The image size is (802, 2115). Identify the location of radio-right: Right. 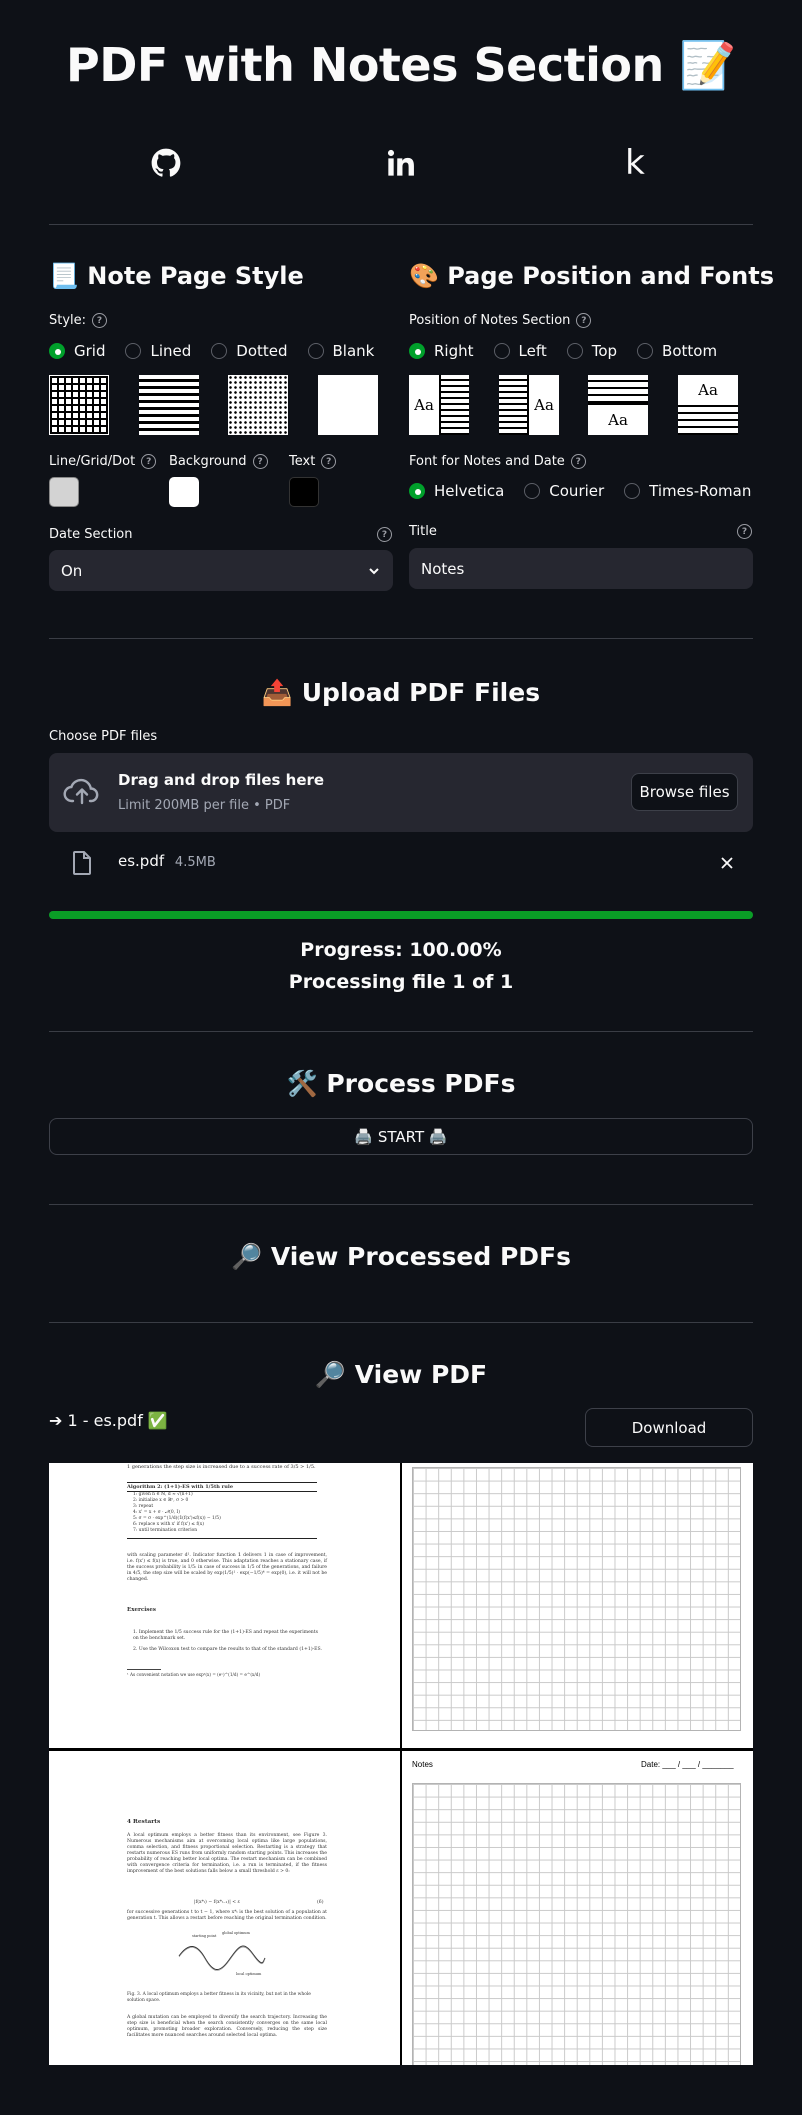
(441, 351).